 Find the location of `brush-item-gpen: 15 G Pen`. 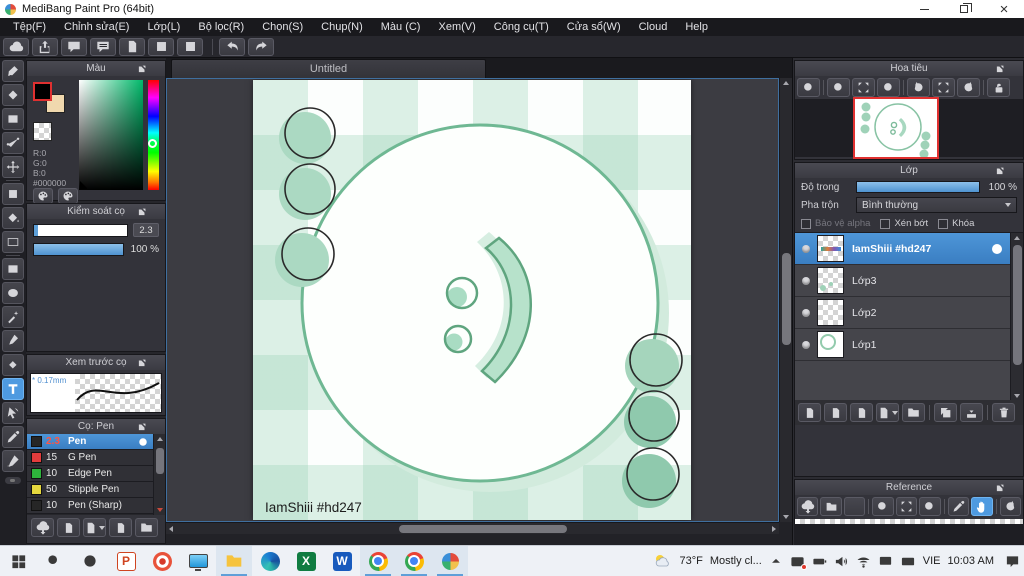

brush-item-gpen: 15 G Pen is located at coordinates (96, 458).